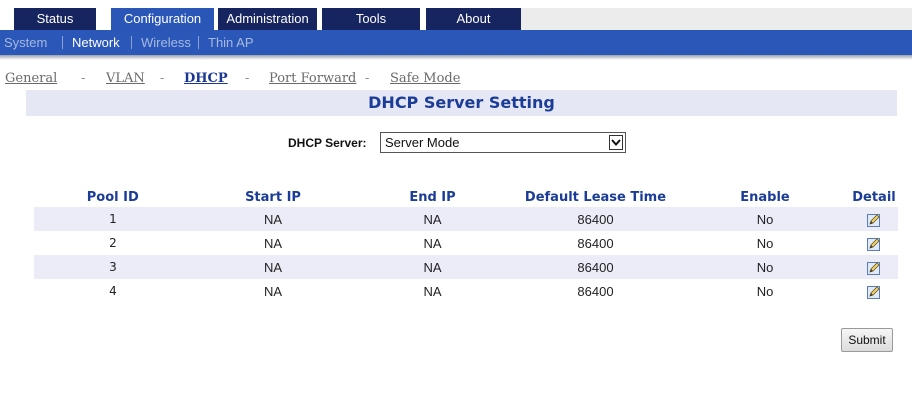 This screenshot has height=398, width=912. I want to click on column-header: End IP, so click(433, 197).